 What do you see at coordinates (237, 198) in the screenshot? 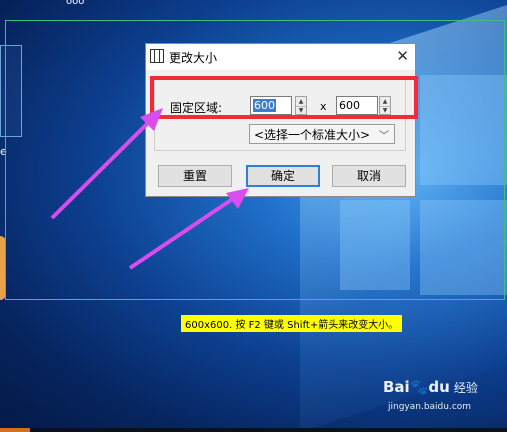
I see `arrow-head-icon` at bounding box center [237, 198].